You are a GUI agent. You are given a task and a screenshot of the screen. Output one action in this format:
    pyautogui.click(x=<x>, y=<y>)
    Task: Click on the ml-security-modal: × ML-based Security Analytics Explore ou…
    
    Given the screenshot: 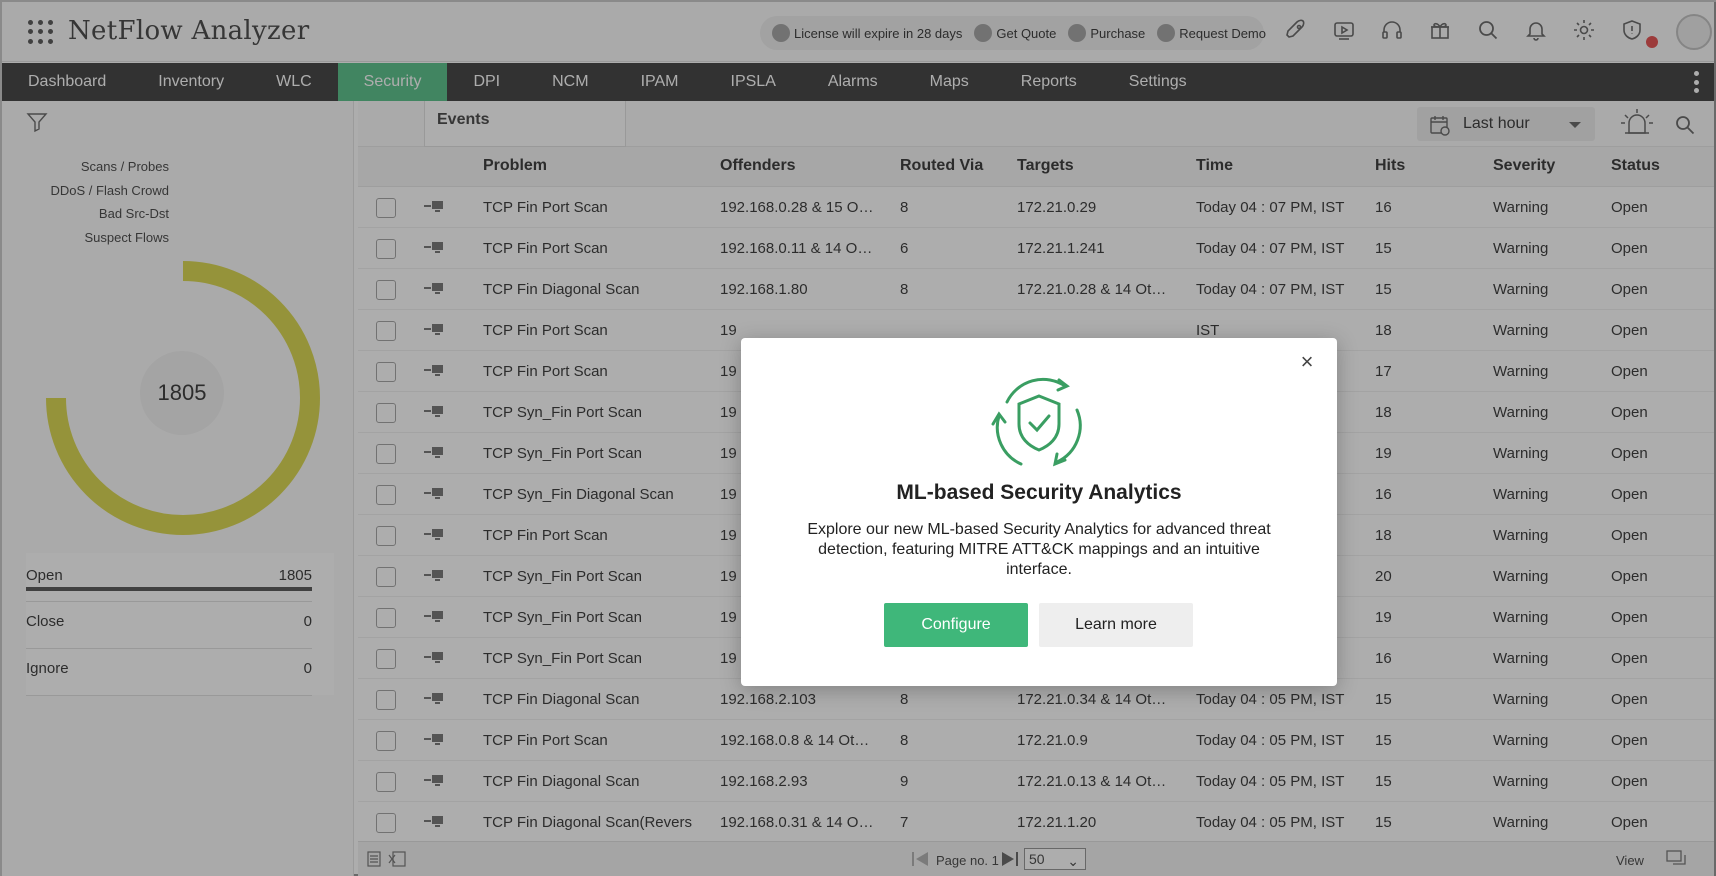 What is the action you would take?
    pyautogui.click(x=1039, y=512)
    